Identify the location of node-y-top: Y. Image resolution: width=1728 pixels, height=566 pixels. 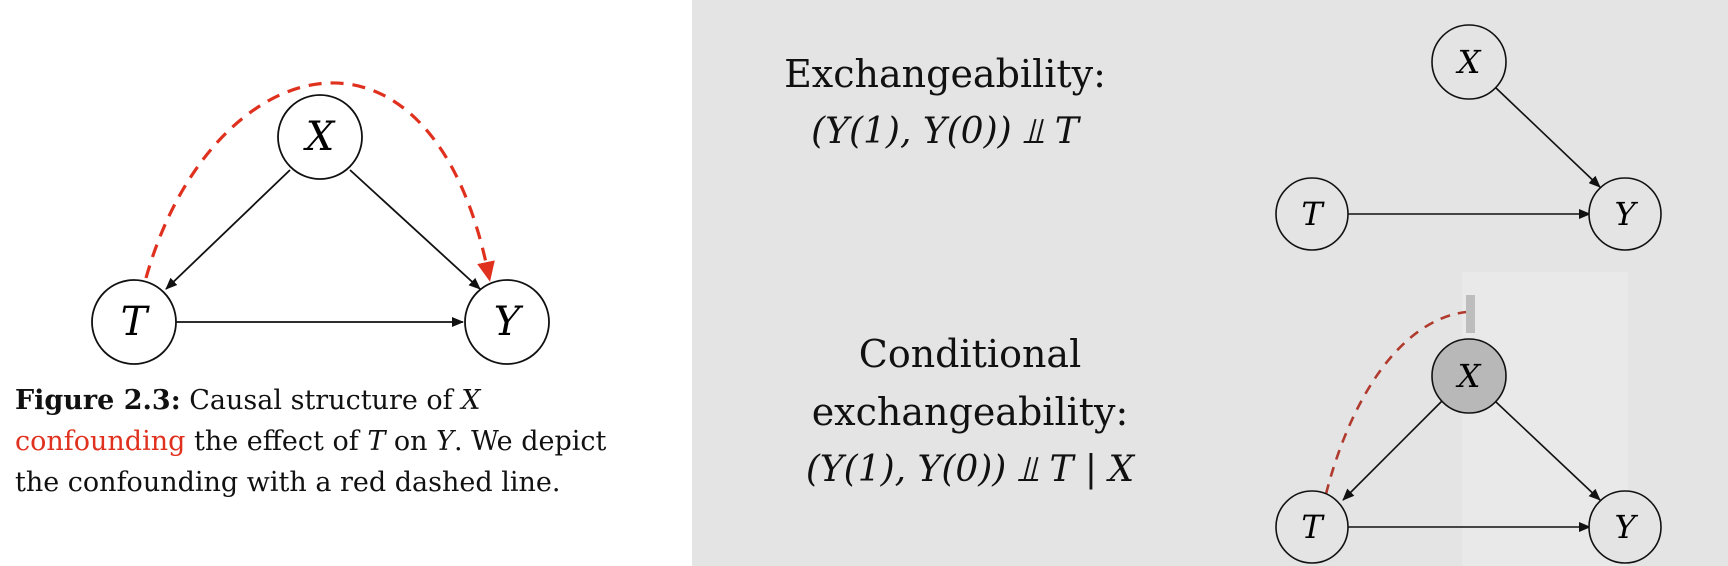
(1625, 214).